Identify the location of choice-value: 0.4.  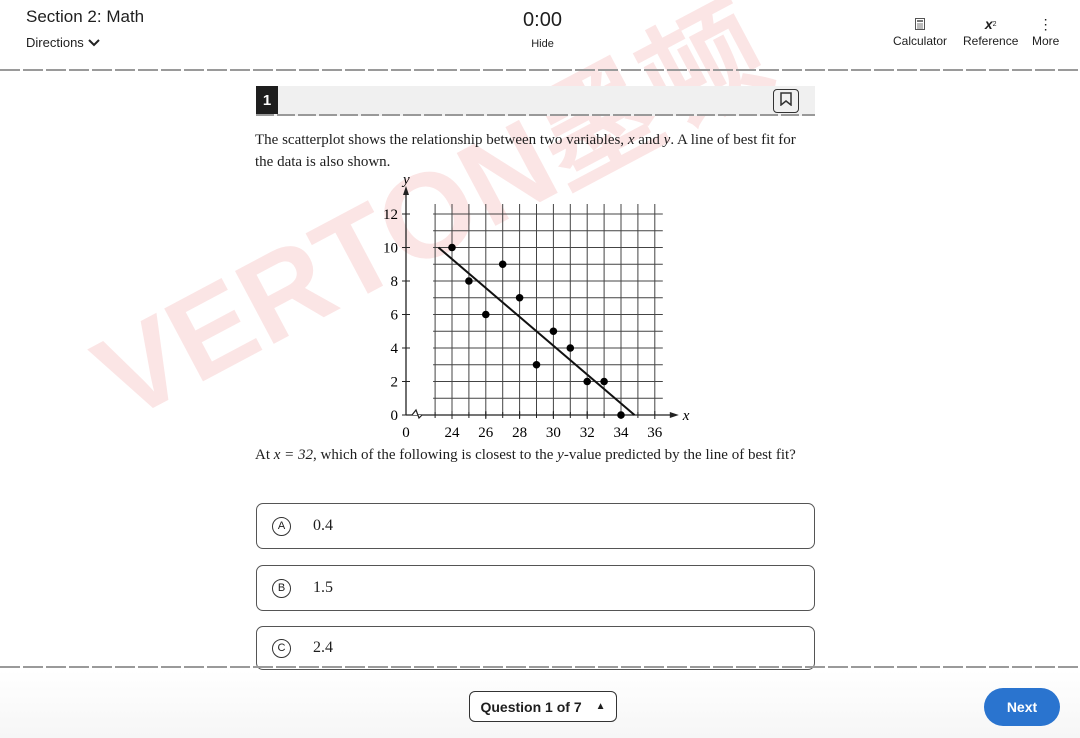
(323, 525).